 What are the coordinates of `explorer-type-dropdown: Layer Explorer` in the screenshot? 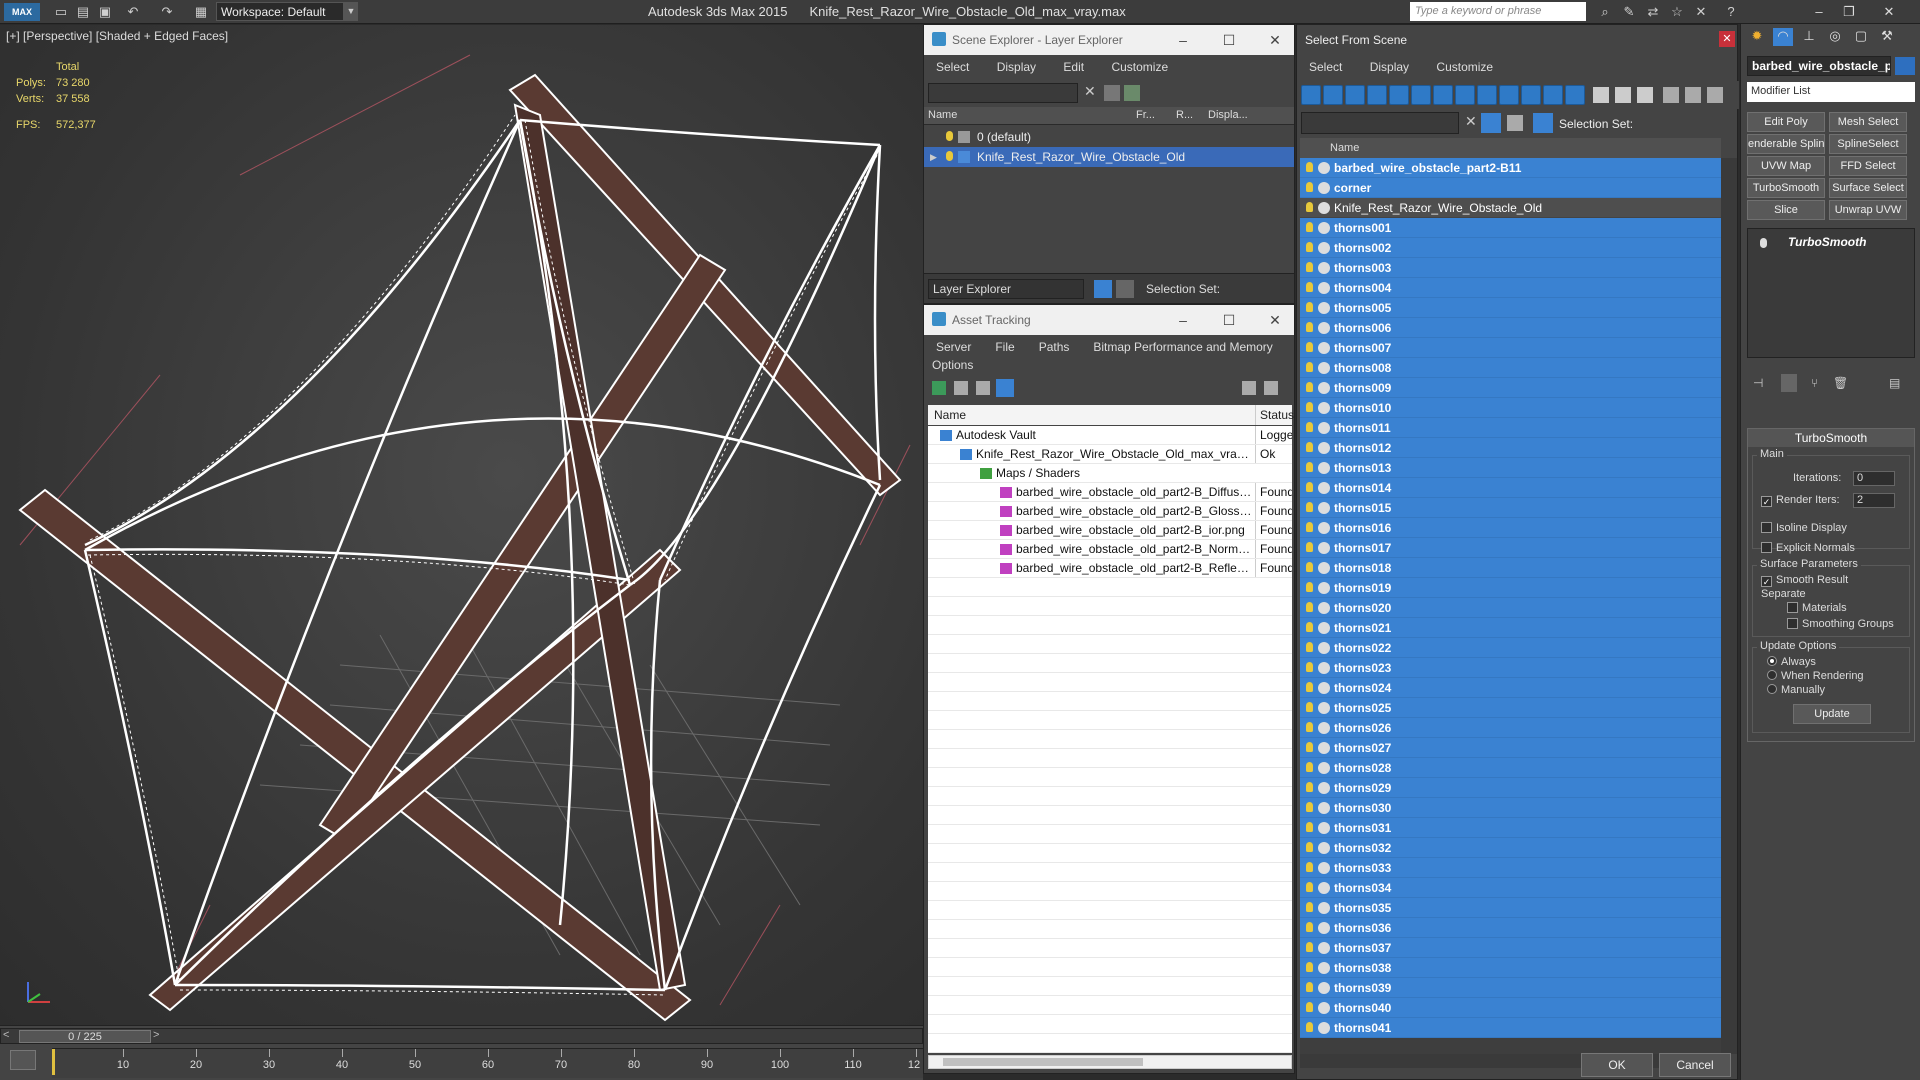 It's located at (1006, 289).